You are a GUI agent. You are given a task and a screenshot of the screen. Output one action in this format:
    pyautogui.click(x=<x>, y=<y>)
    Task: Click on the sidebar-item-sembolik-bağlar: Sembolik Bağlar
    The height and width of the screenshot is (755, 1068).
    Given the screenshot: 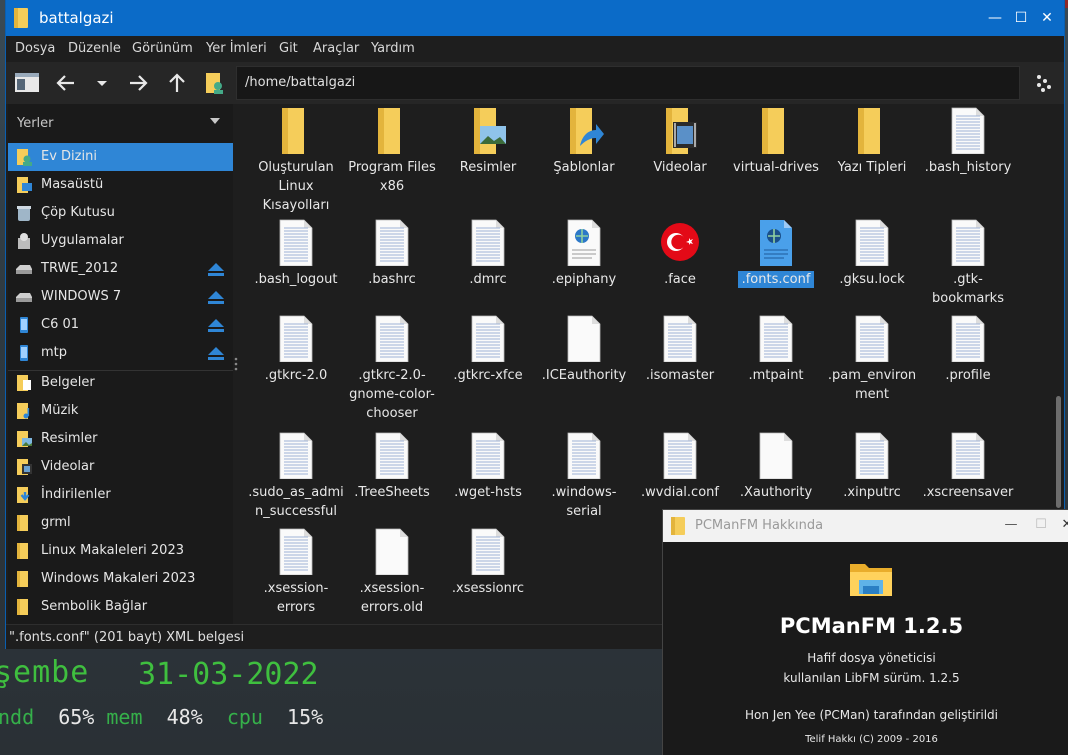 What is the action you would take?
    pyautogui.click(x=120, y=607)
    